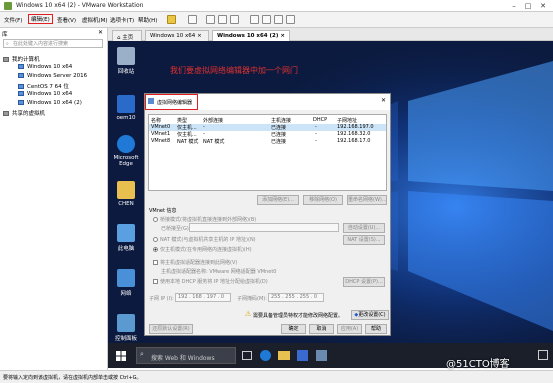  I want to click on admin-warning-text: 需要具备管理员特权才能修改网络配置。, so click(298, 316).